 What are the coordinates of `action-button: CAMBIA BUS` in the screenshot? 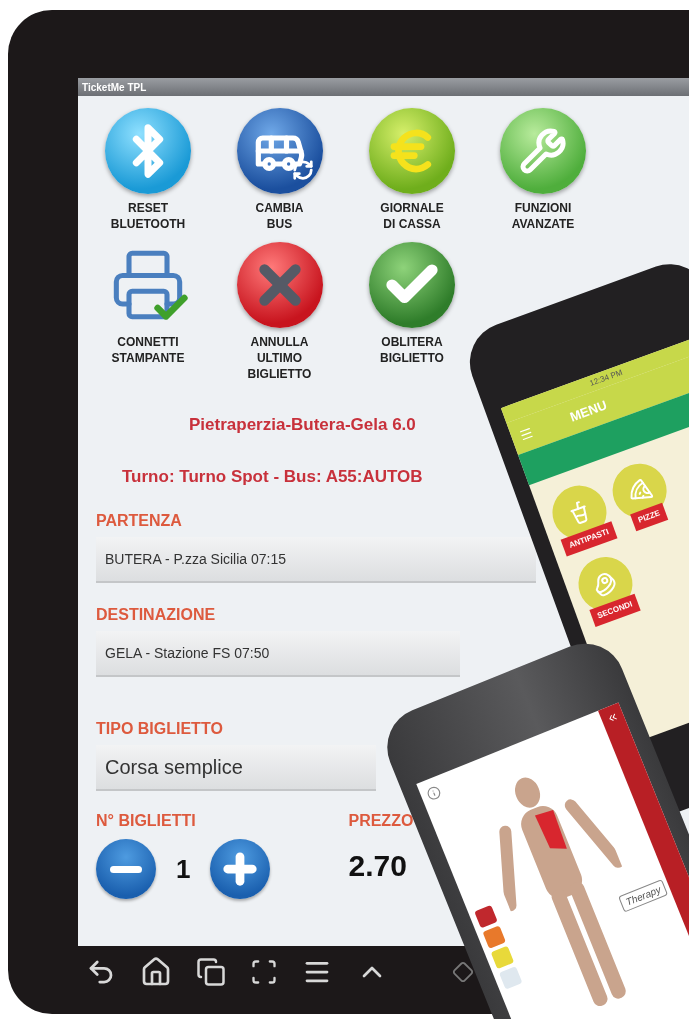 It's located at (279, 170).